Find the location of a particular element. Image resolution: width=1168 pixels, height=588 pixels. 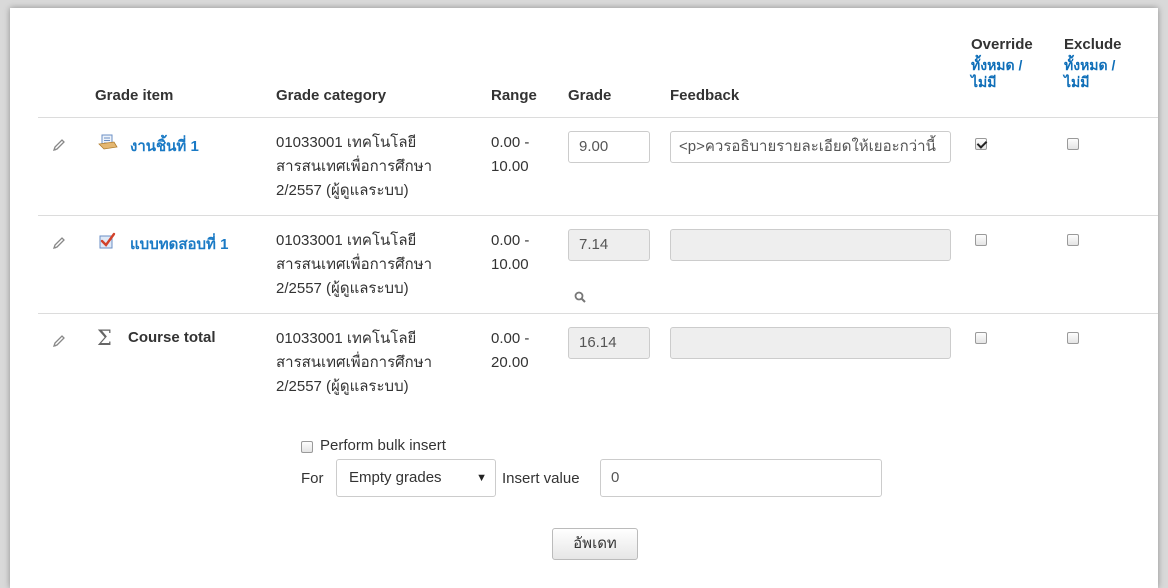

header-divider is located at coordinates (598, 117).